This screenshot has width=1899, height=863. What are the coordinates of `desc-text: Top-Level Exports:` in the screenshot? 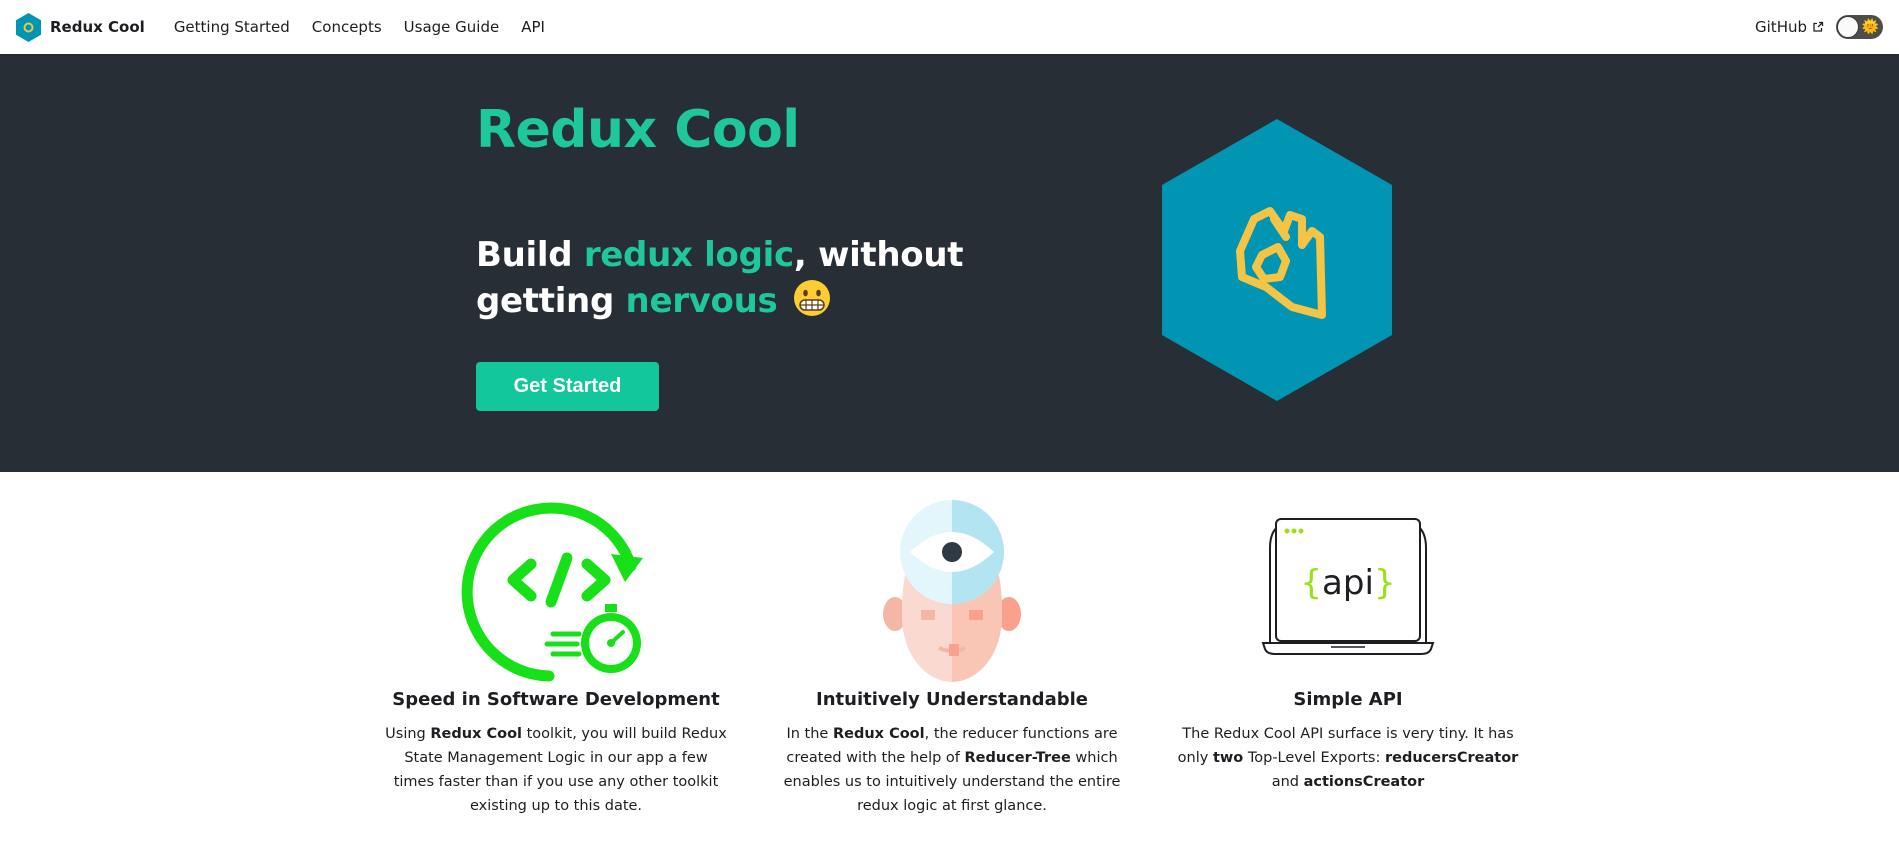 It's located at (1314, 758).